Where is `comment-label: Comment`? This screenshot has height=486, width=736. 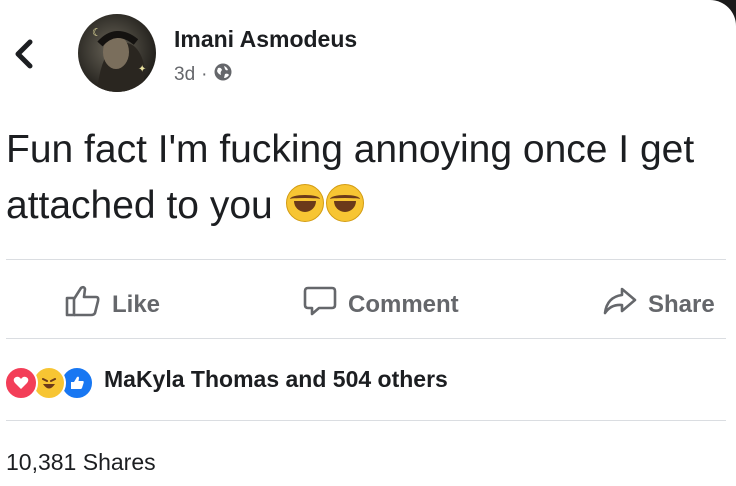 comment-label: Comment is located at coordinates (403, 304).